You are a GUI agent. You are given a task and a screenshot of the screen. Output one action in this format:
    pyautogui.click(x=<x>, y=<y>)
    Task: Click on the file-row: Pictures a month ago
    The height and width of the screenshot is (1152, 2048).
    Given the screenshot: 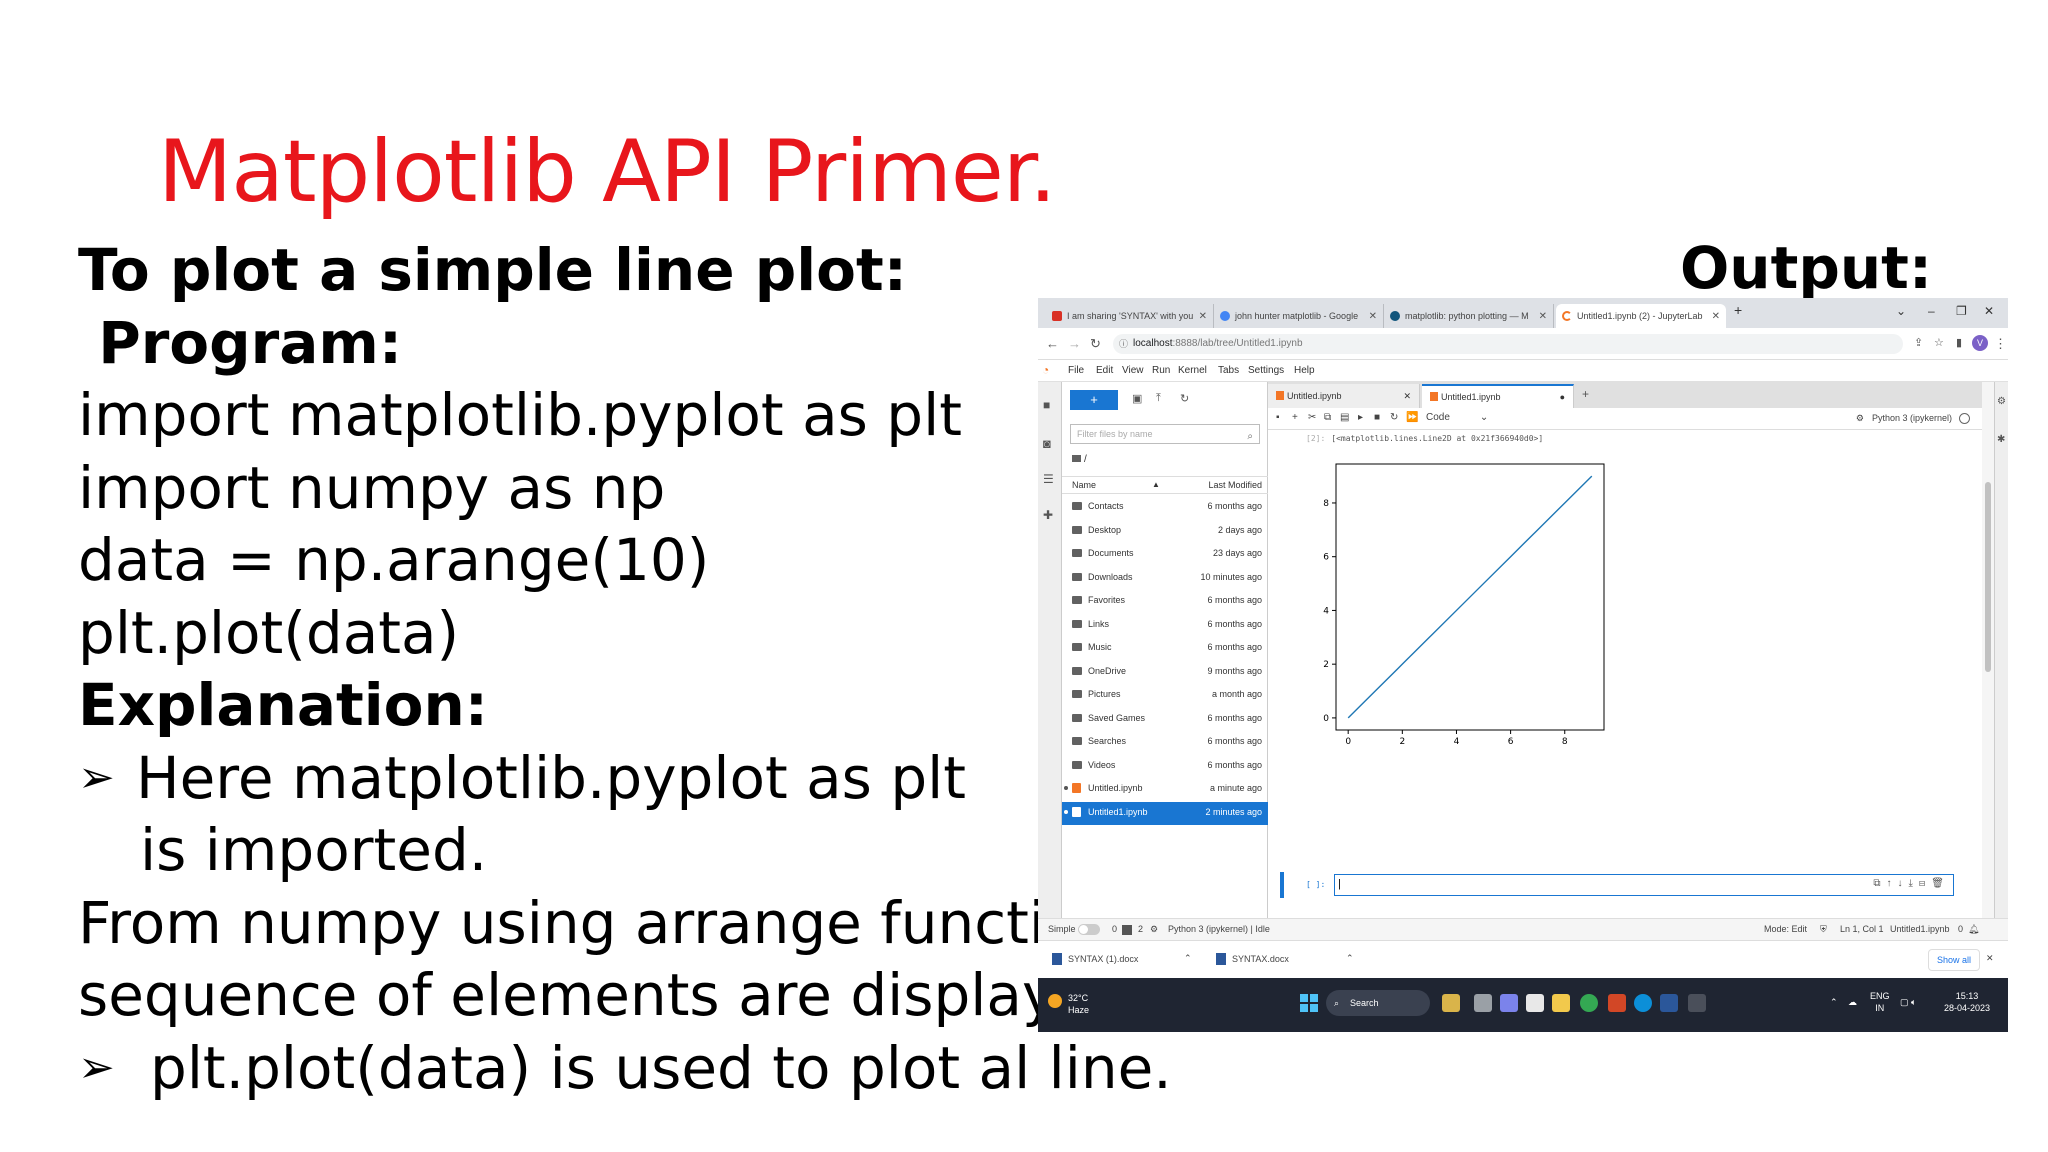 What is the action you would take?
    pyautogui.click(x=1165, y=696)
    